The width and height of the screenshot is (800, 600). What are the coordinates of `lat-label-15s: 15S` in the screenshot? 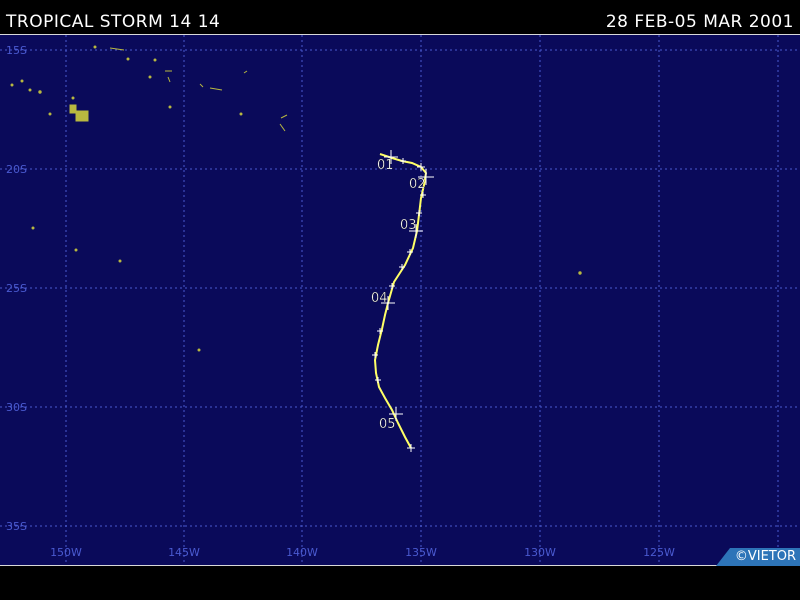 It's located at (16, 50).